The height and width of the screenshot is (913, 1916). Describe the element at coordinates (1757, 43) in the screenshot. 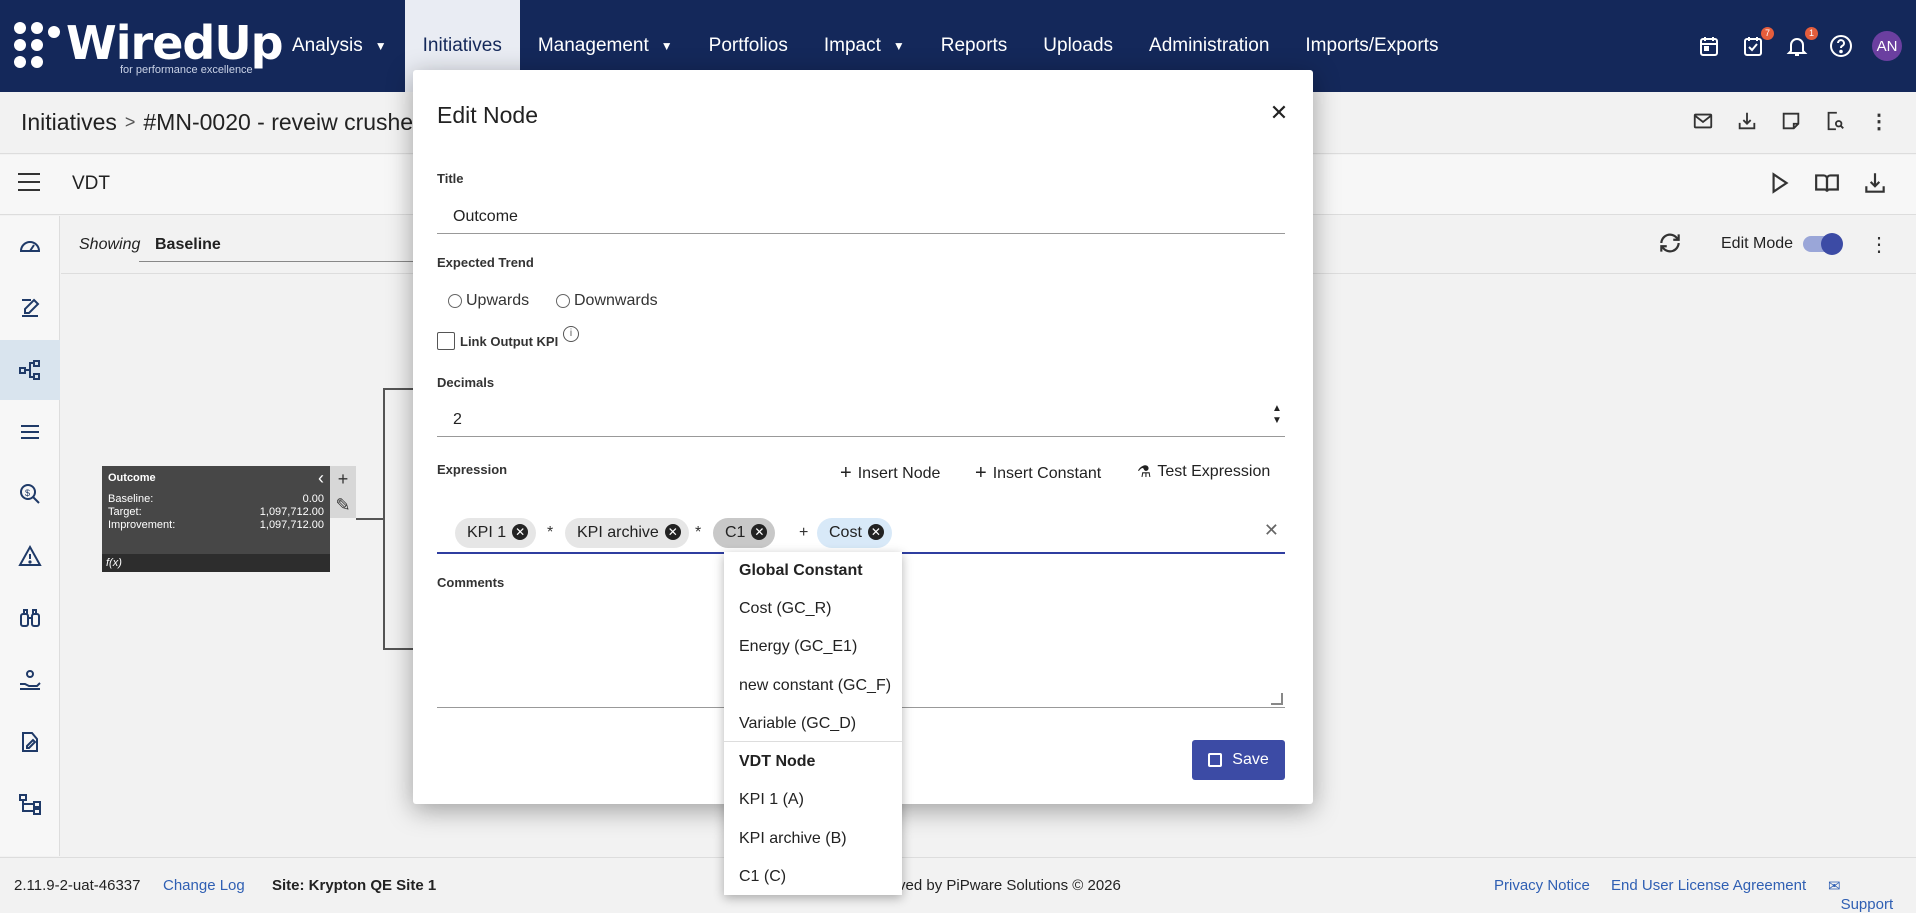

I see `tasks-icon: 7` at that location.